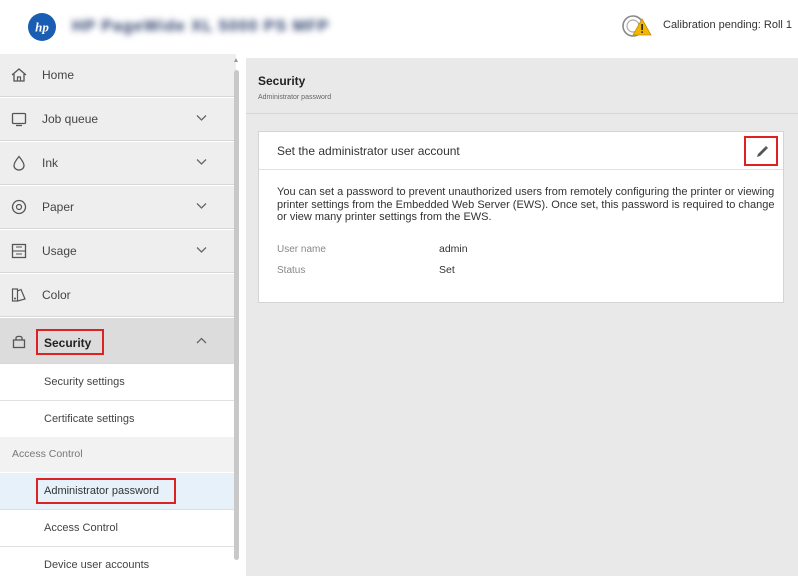  What do you see at coordinates (19, 119) in the screenshot?
I see `job-queue-icon` at bounding box center [19, 119].